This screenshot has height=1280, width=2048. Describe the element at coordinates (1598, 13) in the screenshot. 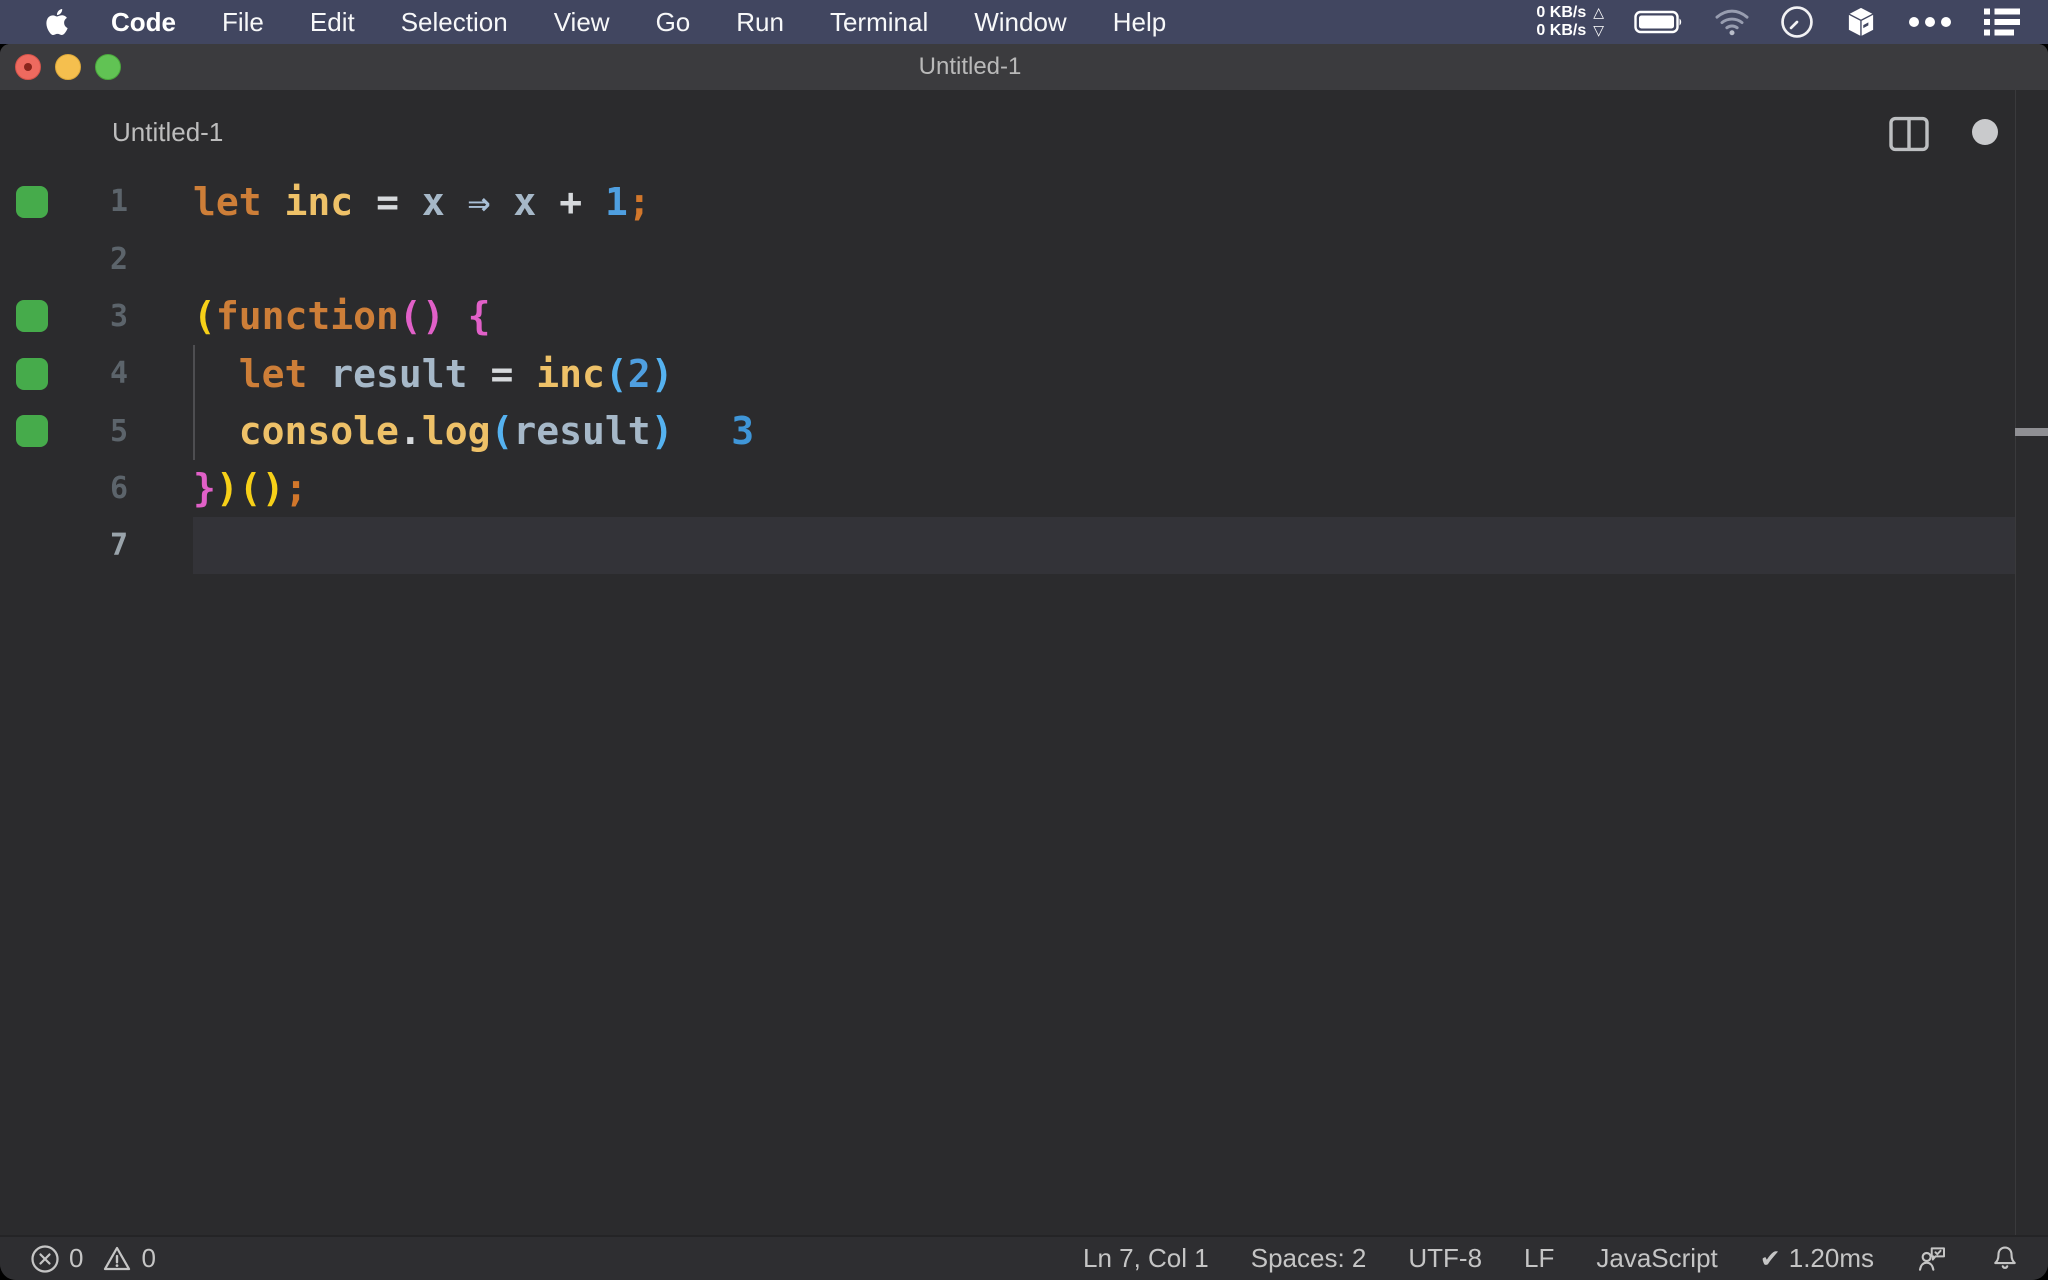

I see `up-triangle-icon: △` at that location.